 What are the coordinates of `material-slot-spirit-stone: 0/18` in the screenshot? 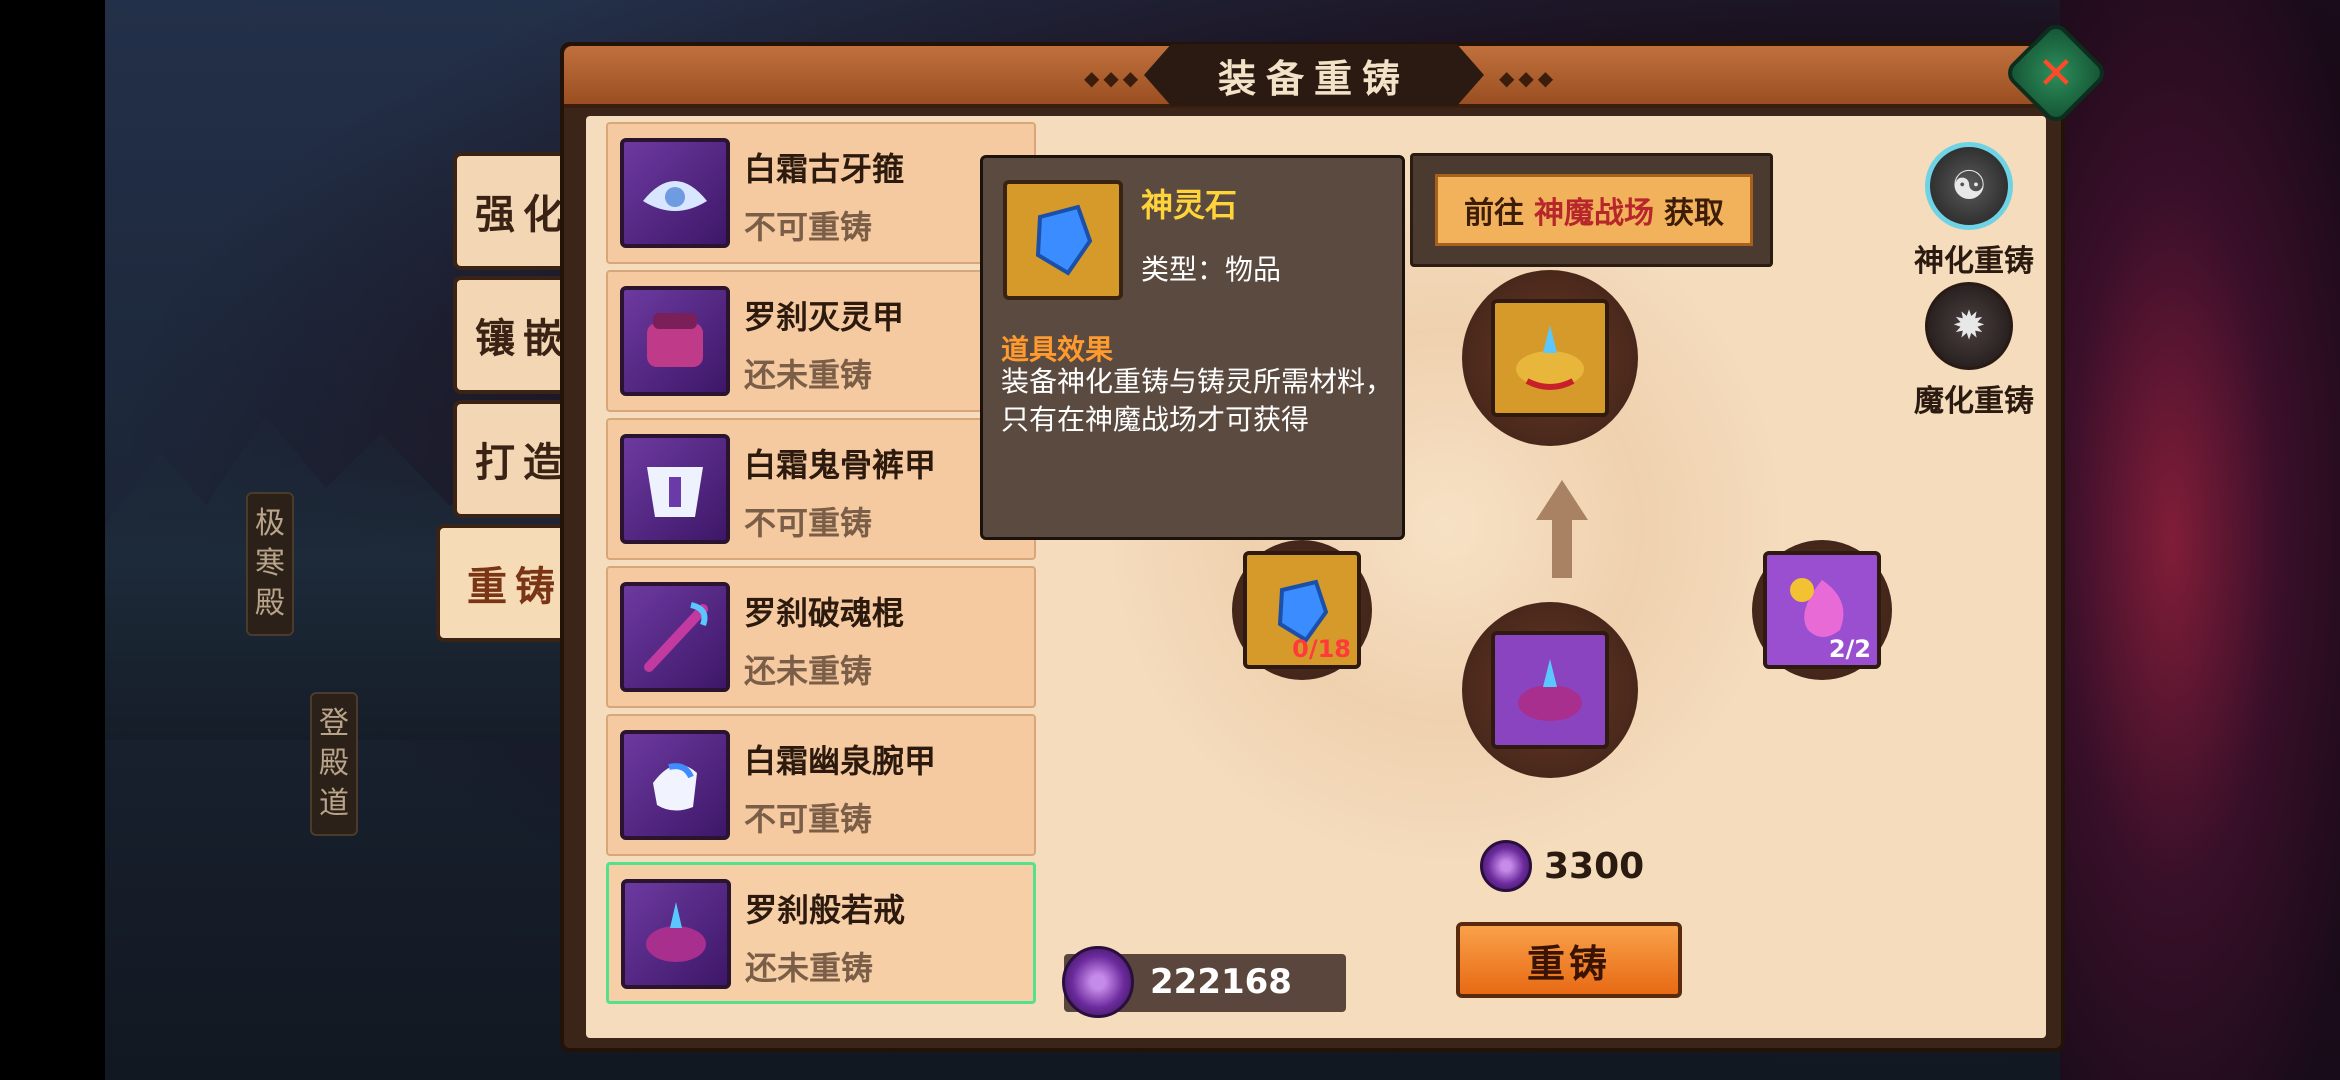 It's located at (1302, 610).